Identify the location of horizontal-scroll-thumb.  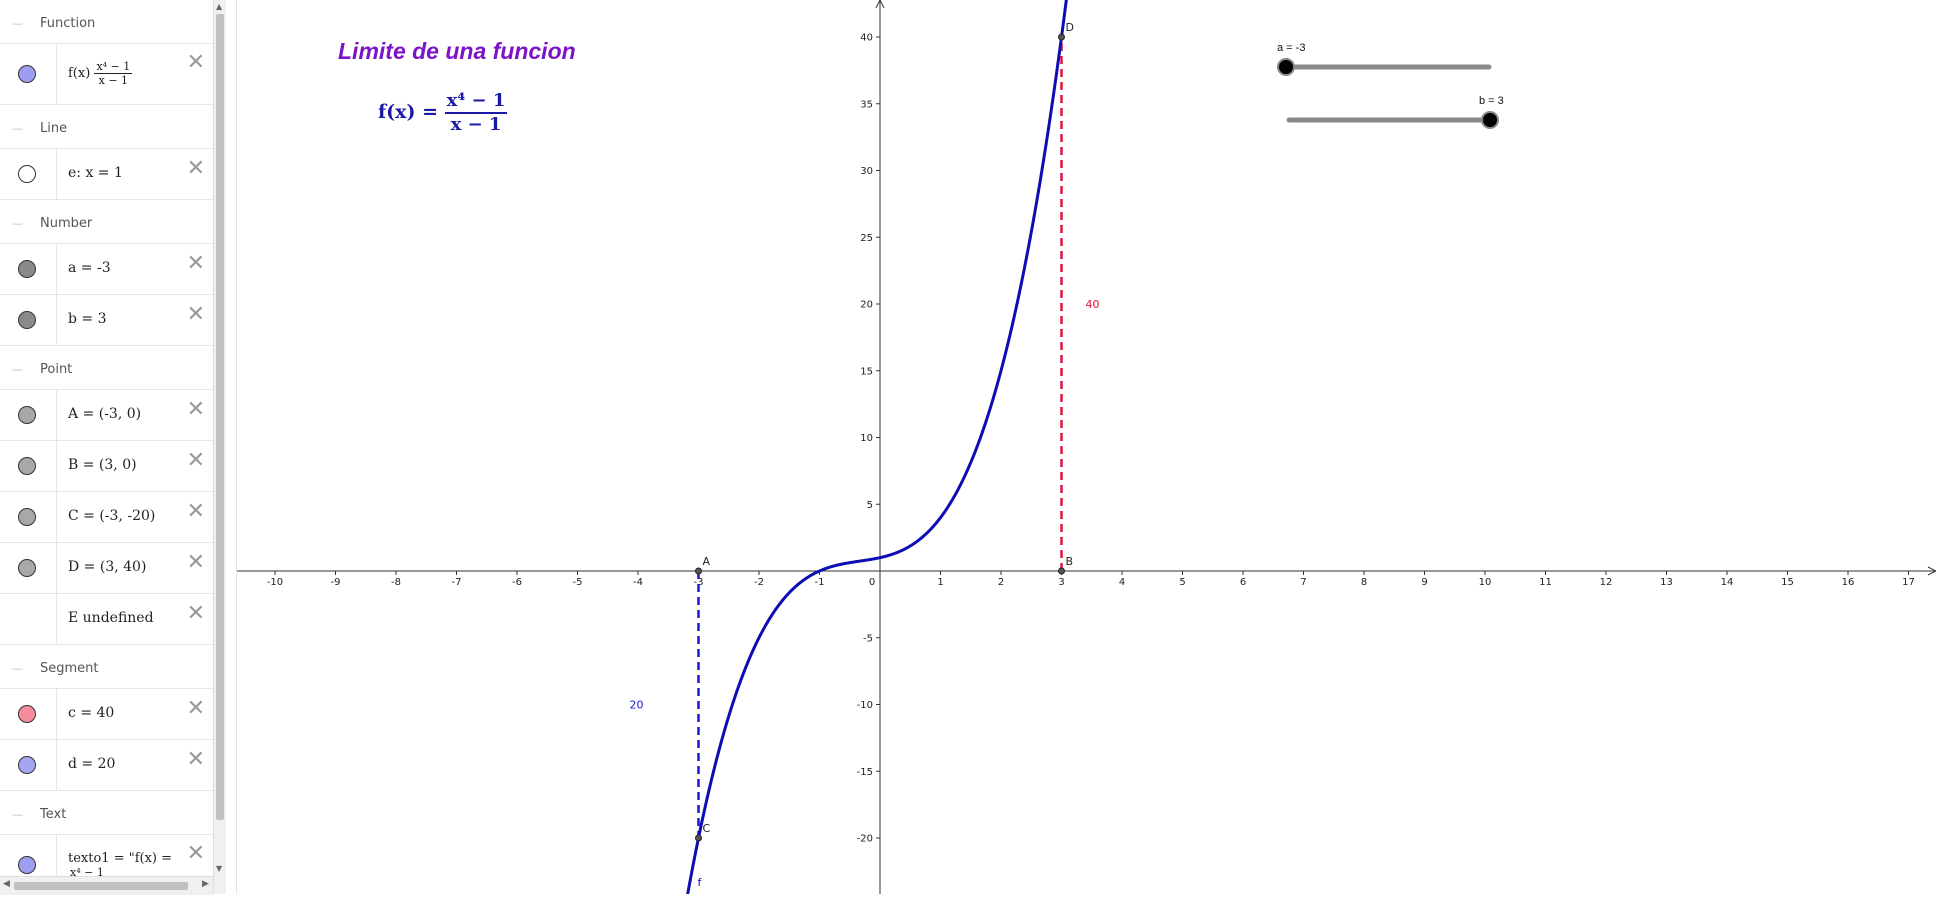
(101, 886).